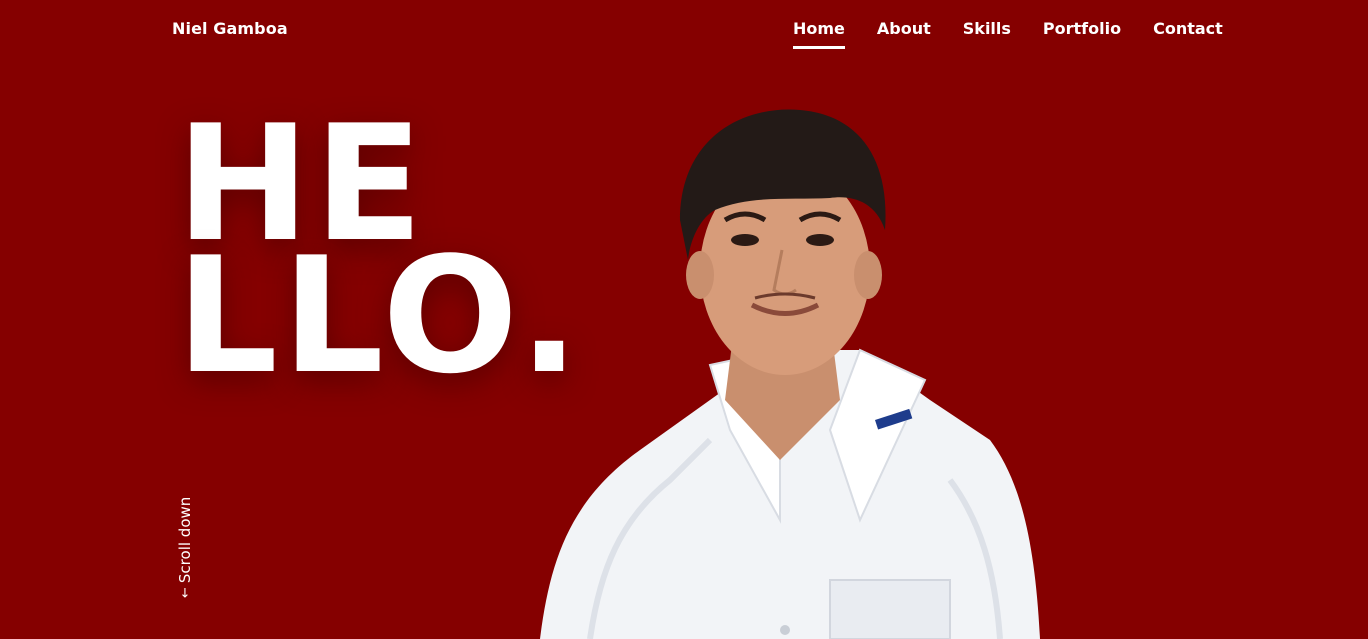  Describe the element at coordinates (904, 33) in the screenshot. I see `nav-item-about: About` at that location.